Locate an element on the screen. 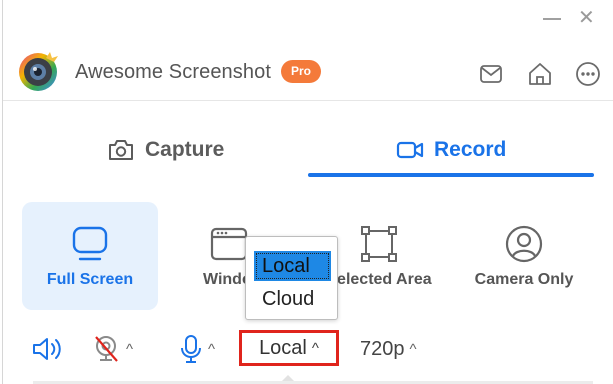 This screenshot has height=384, width=613. mode-camera-only: Camera Only is located at coordinates (524, 256).